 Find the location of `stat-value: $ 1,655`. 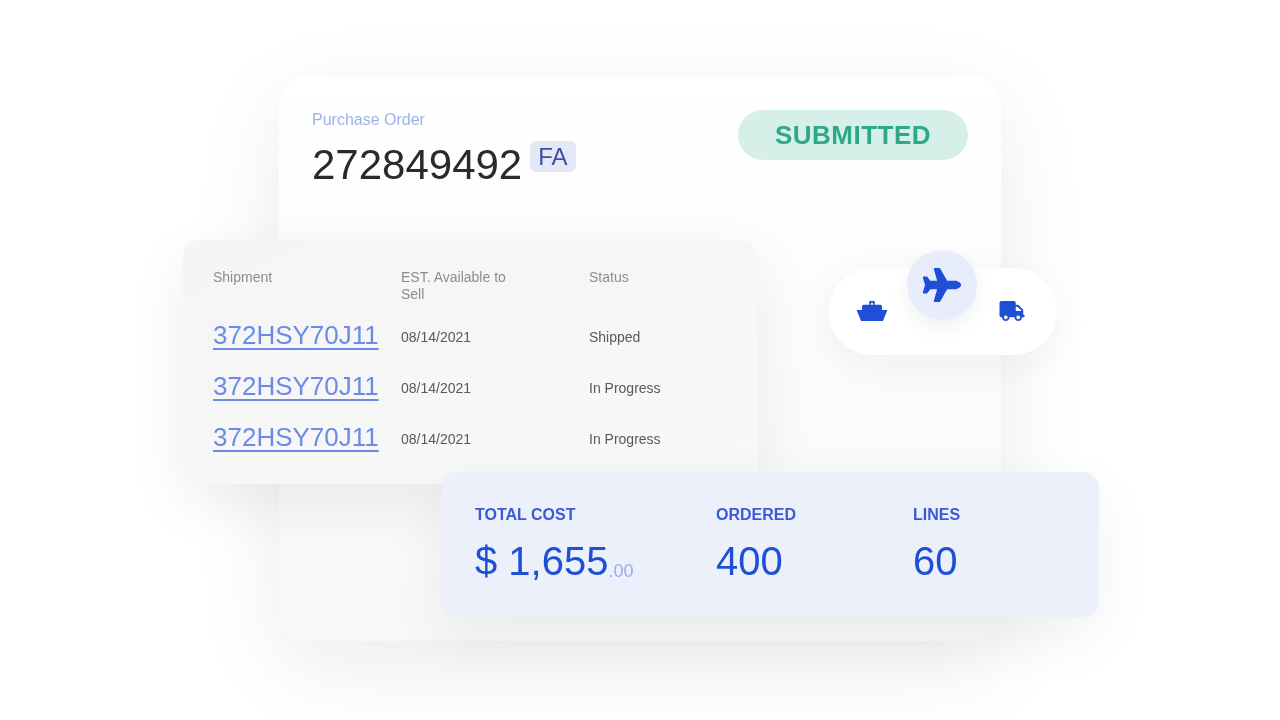

stat-value: $ 1,655 is located at coordinates (542, 561).